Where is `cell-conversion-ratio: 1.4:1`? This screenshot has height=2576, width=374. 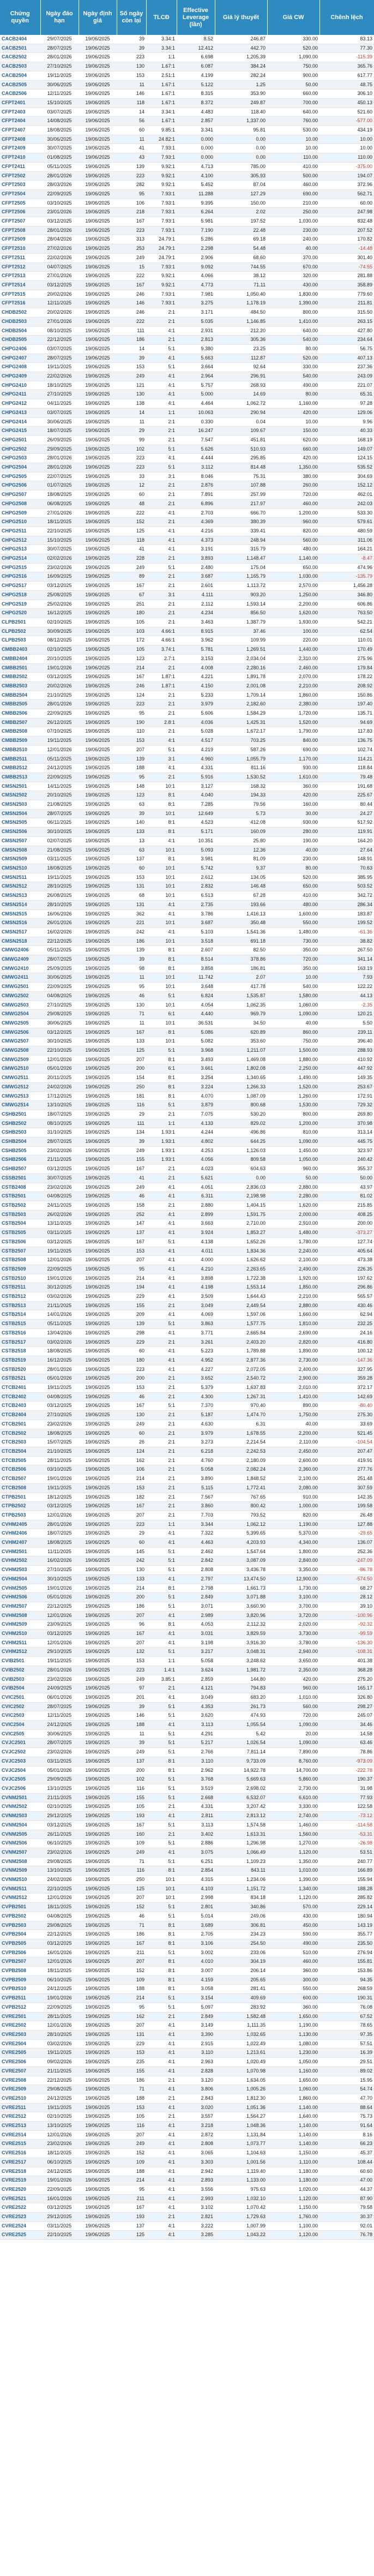
cell-conversion-ratio: 1.4:1 is located at coordinates (161, 1671).